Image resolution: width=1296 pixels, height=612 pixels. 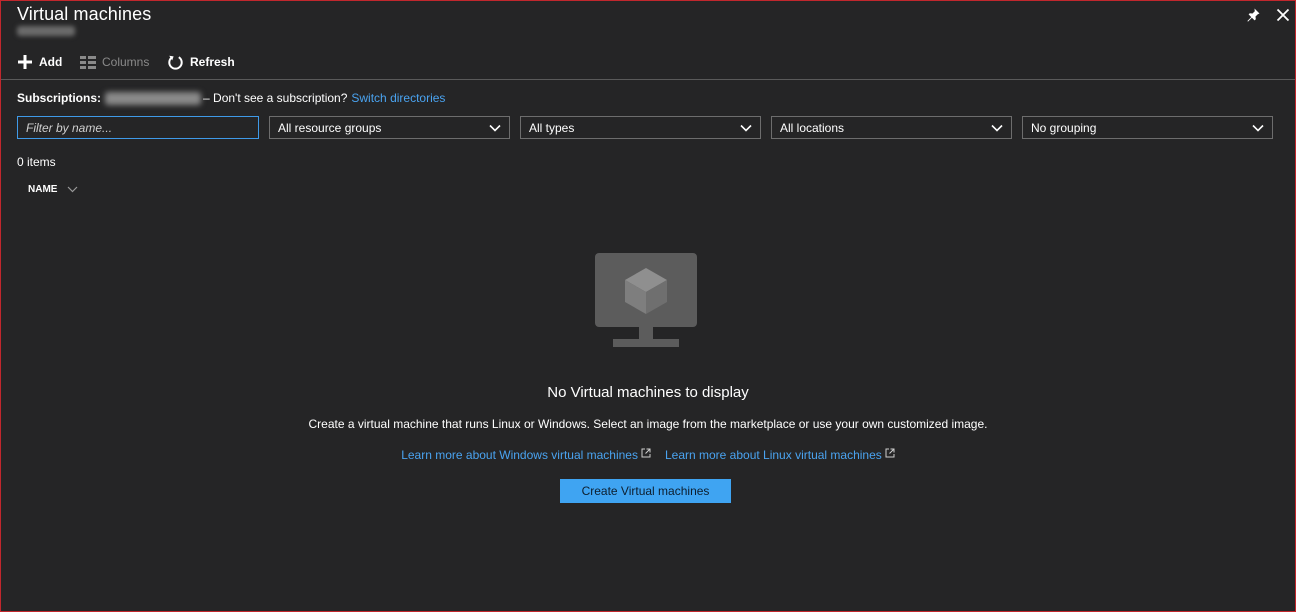 I want to click on filter-by-name-field, so click(x=138, y=127).